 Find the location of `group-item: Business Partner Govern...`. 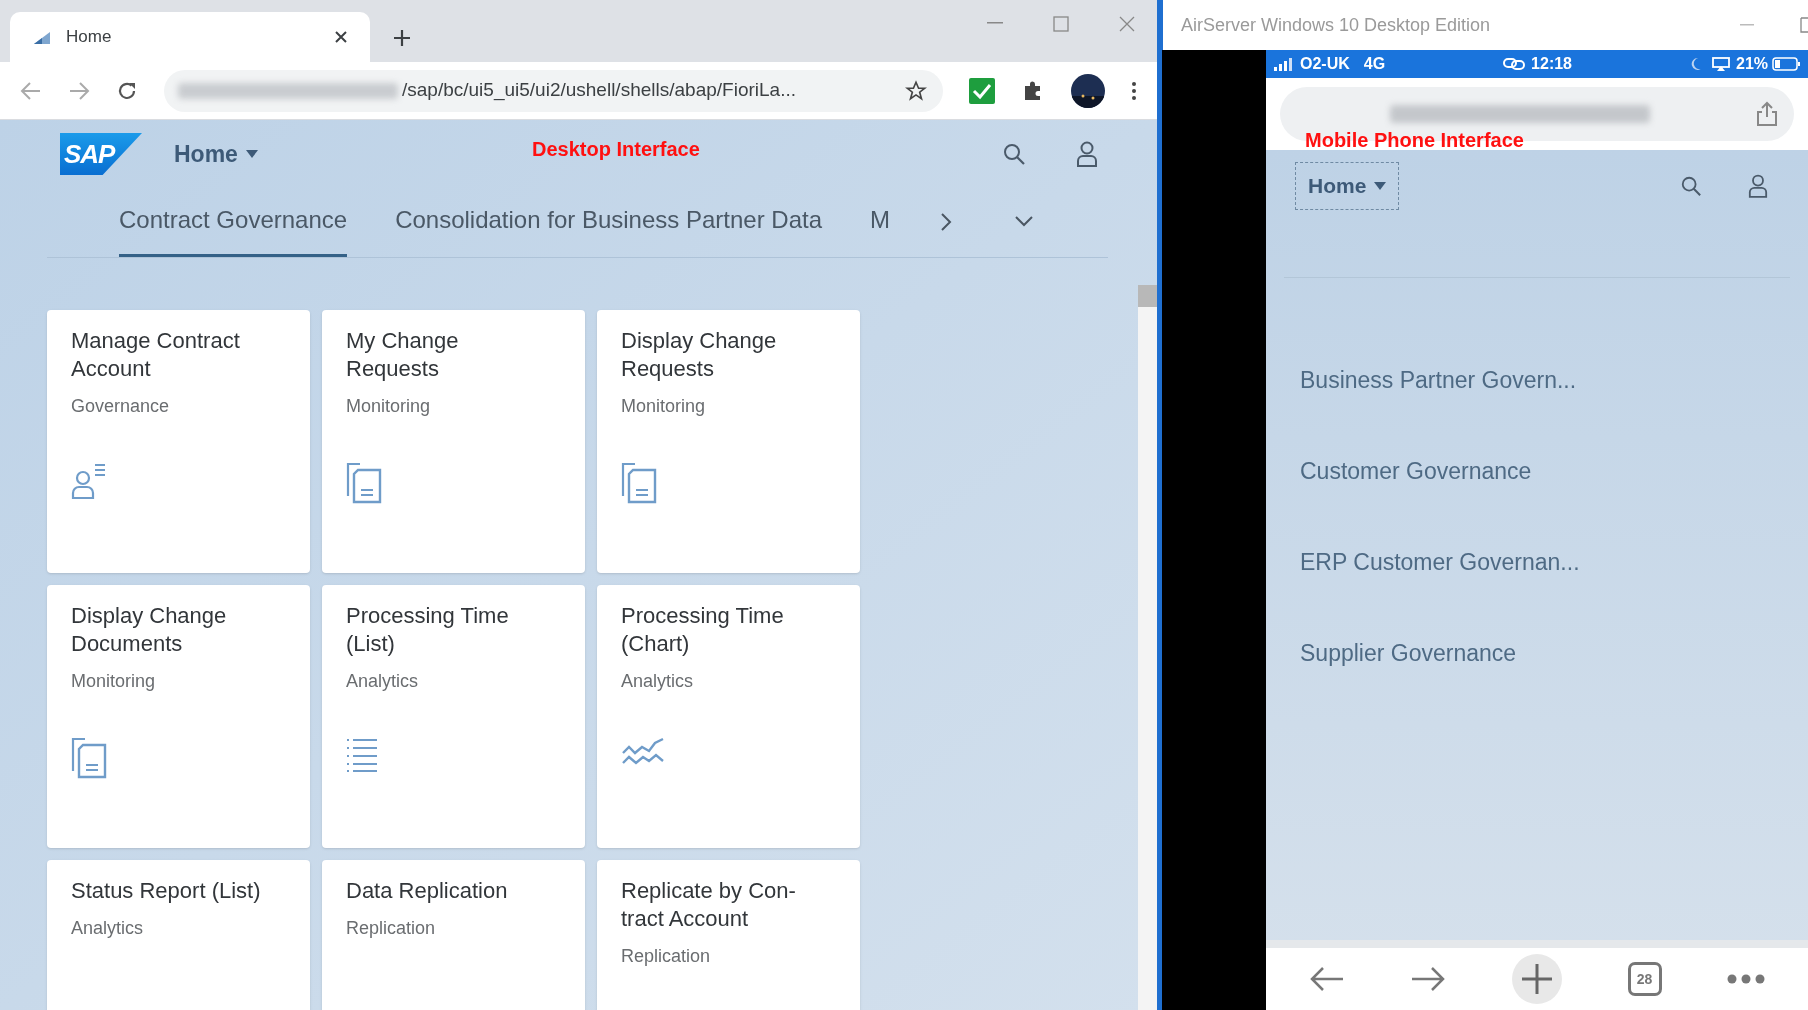

group-item: Business Partner Govern... is located at coordinates (1438, 380).